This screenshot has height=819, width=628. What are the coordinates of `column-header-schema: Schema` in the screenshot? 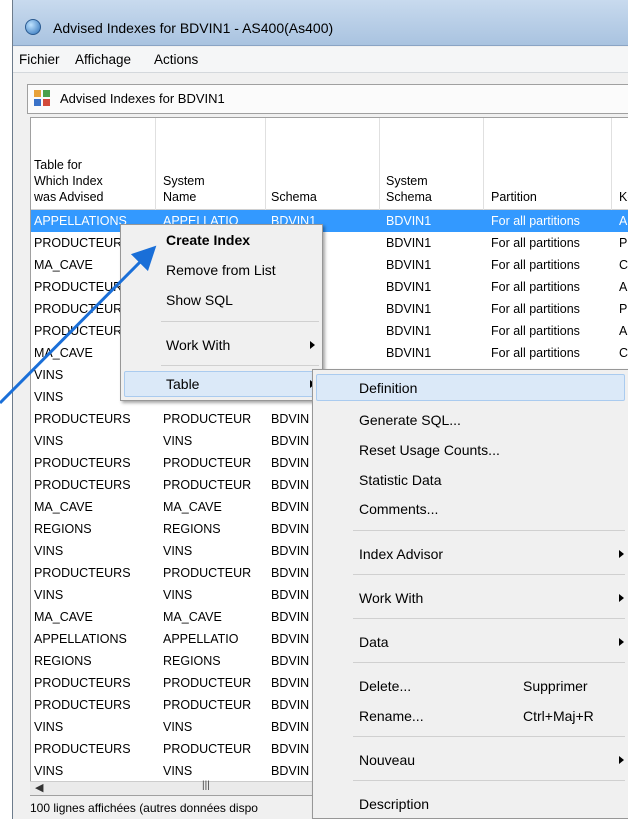 It's located at (294, 197).